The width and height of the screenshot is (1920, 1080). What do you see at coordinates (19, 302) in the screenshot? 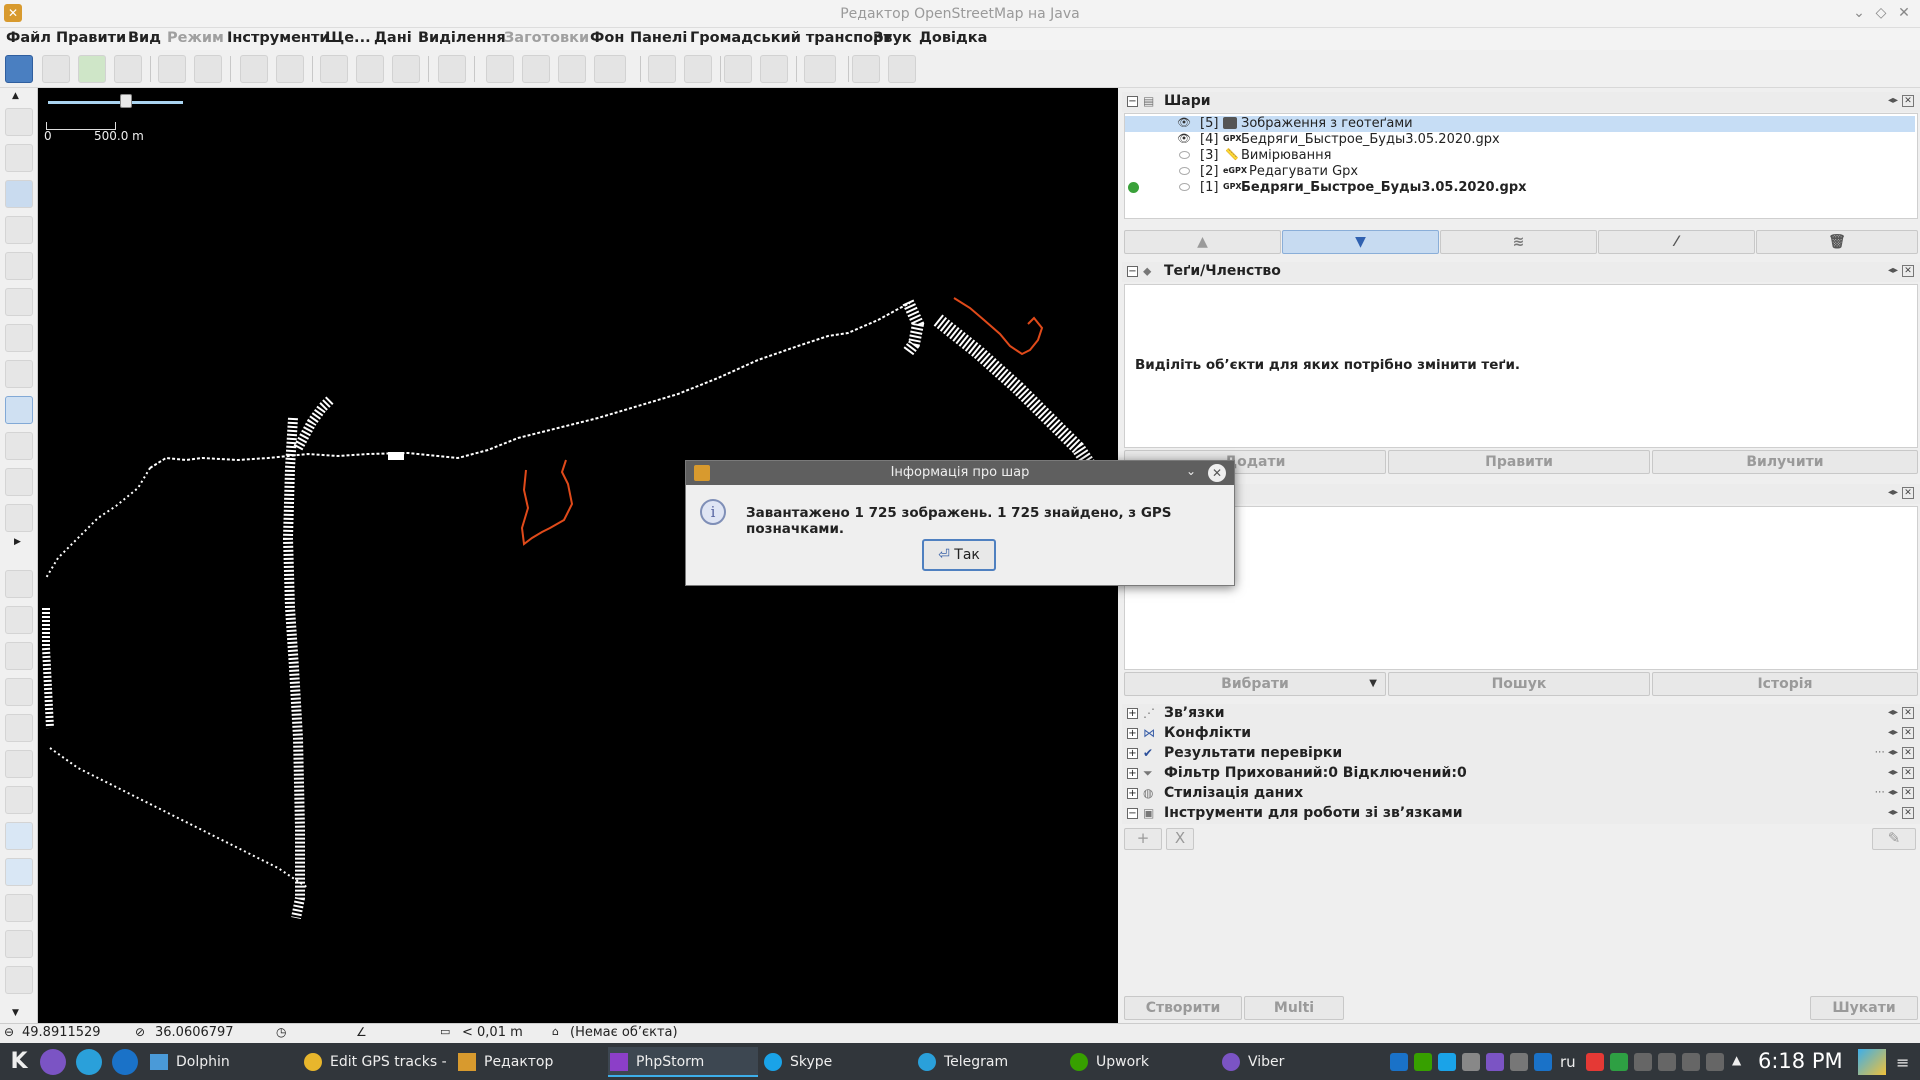
I see `extrude-icon` at bounding box center [19, 302].